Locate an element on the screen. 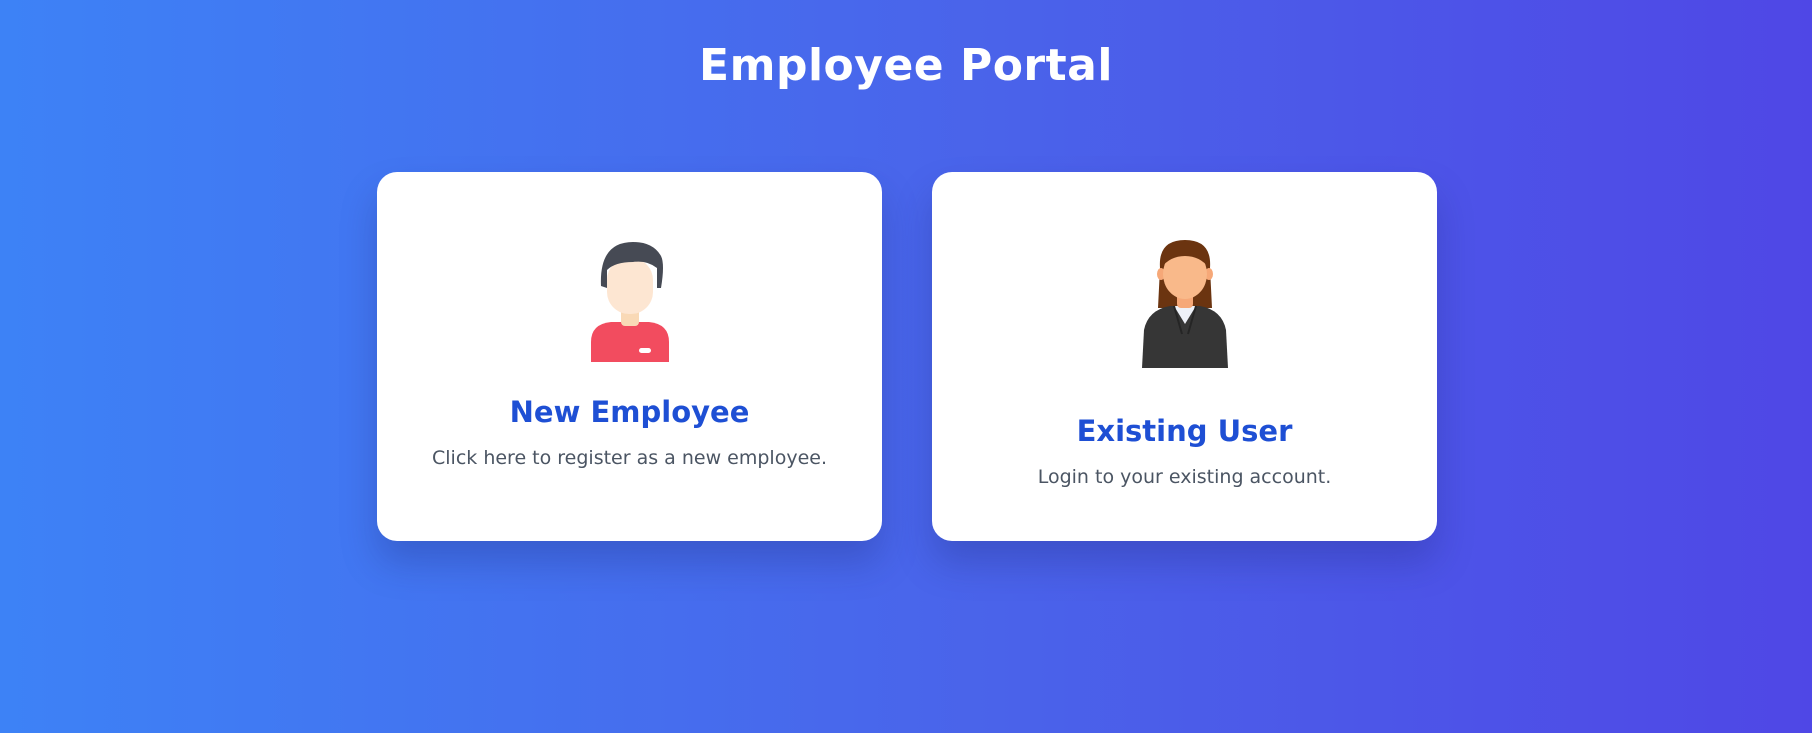  page-title: Employee Portal is located at coordinates (906, 65).